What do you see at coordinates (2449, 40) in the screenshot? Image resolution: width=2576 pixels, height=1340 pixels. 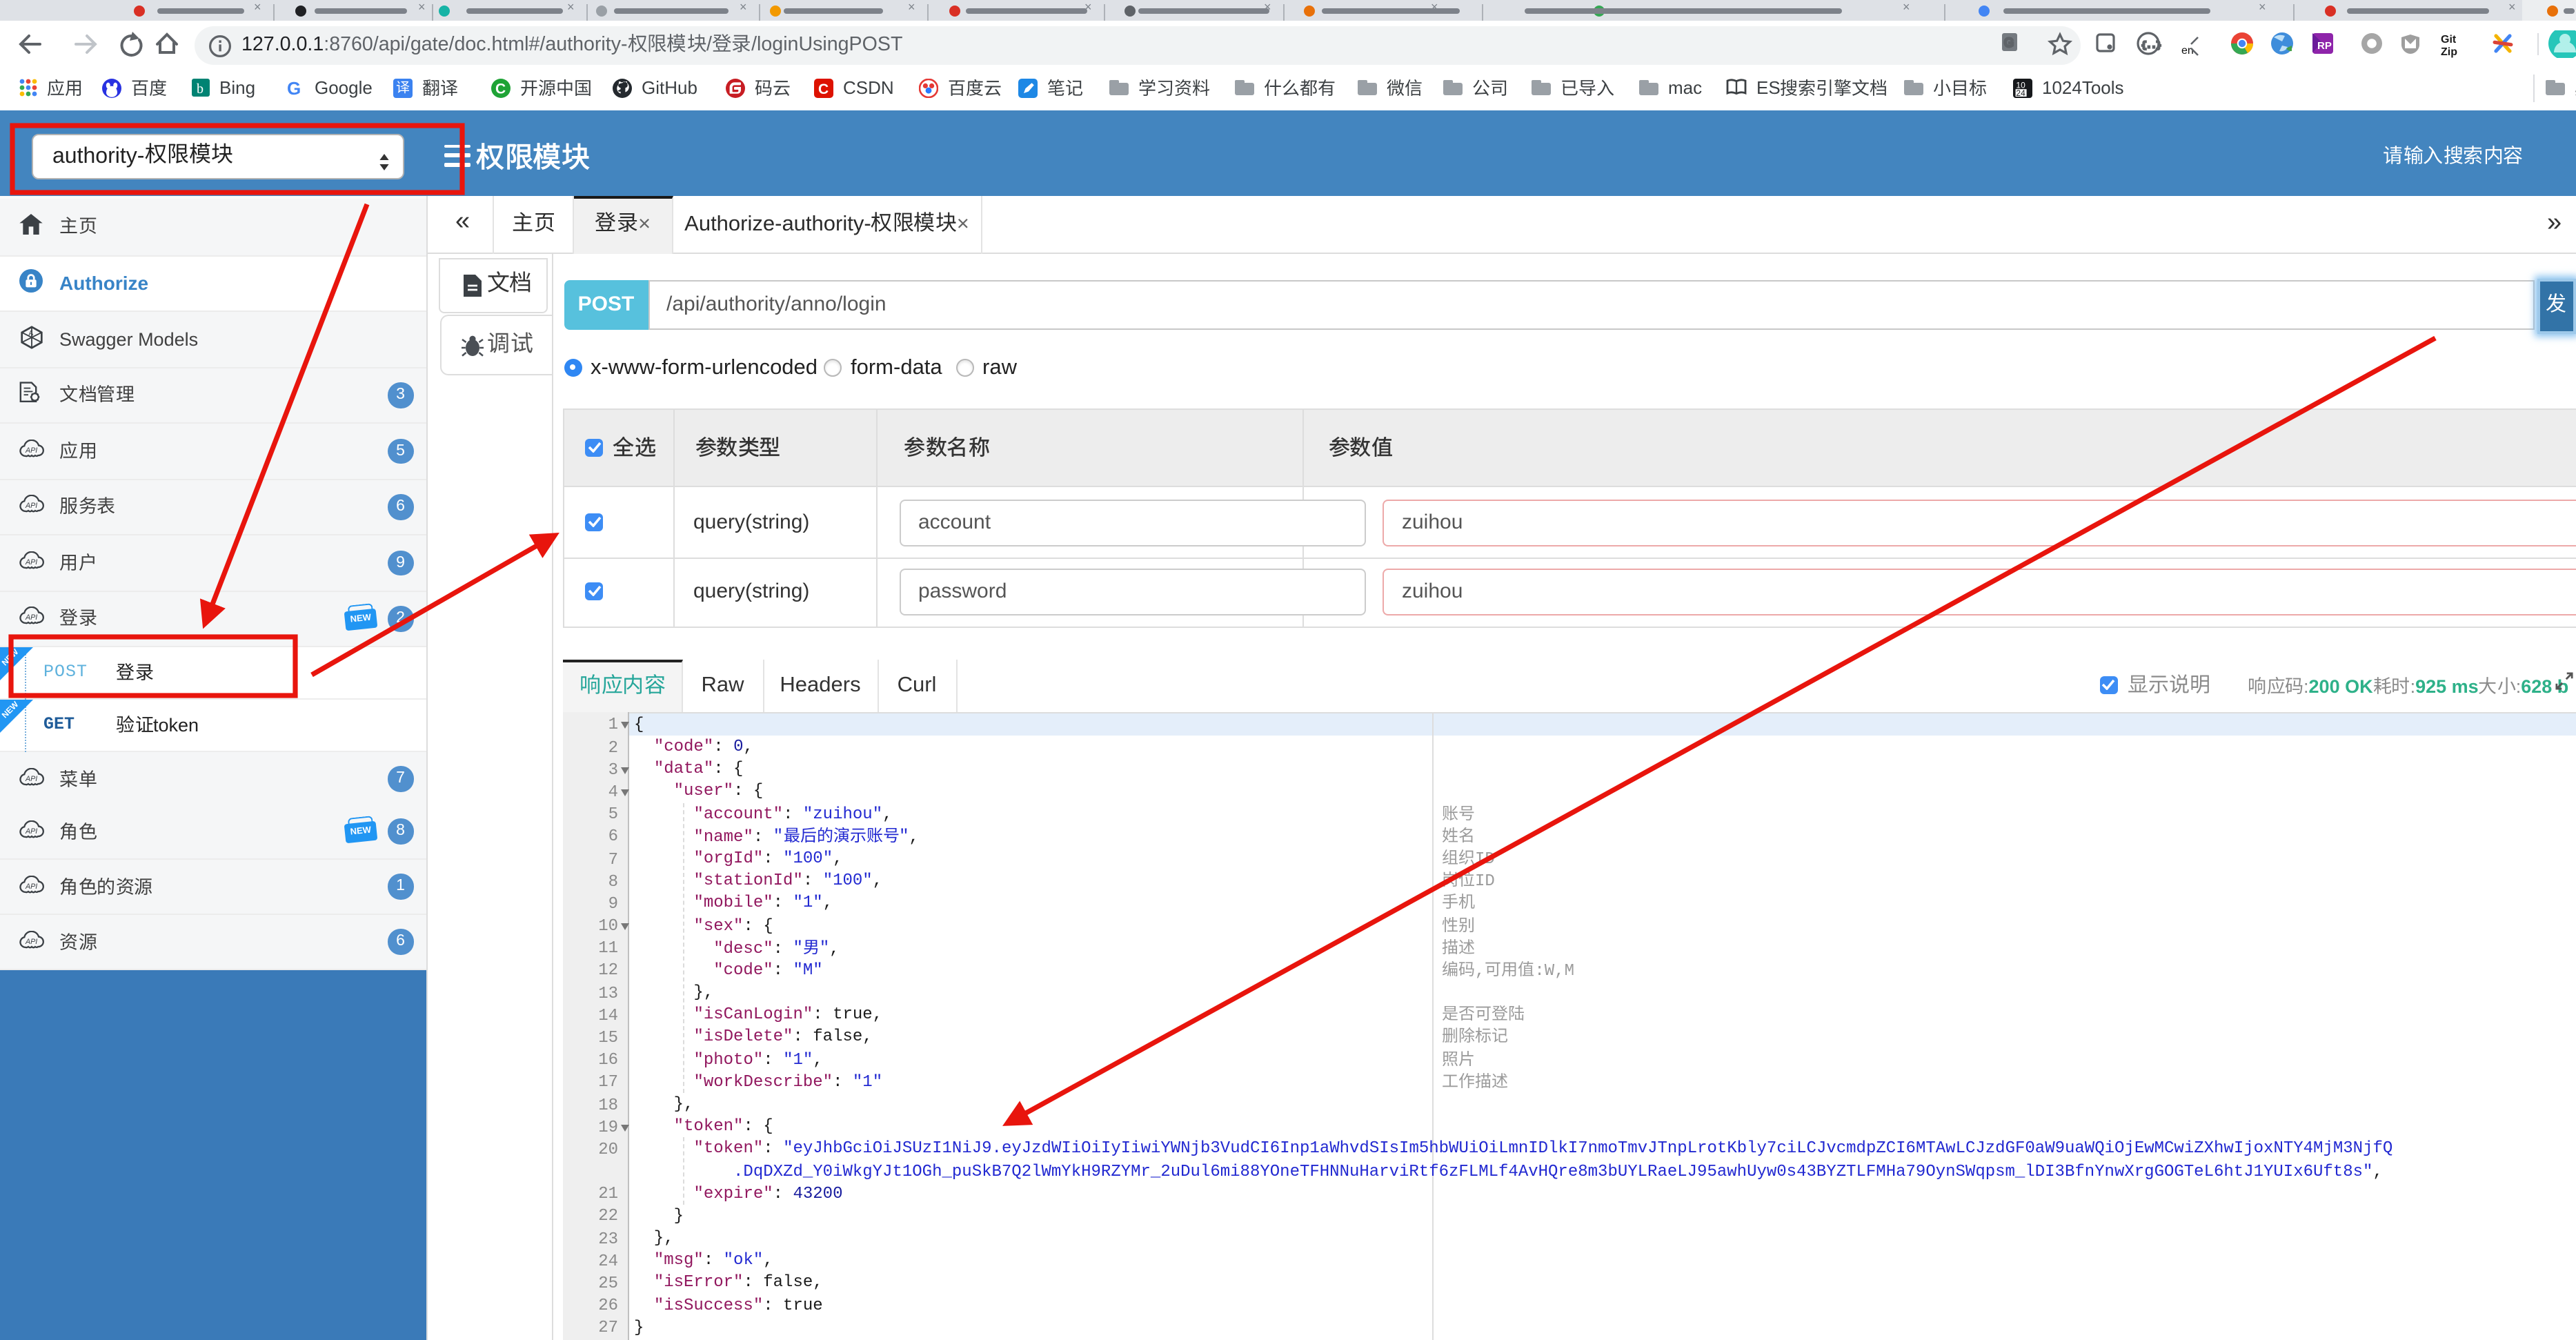 I see `svg-text: Git` at bounding box center [2449, 40].